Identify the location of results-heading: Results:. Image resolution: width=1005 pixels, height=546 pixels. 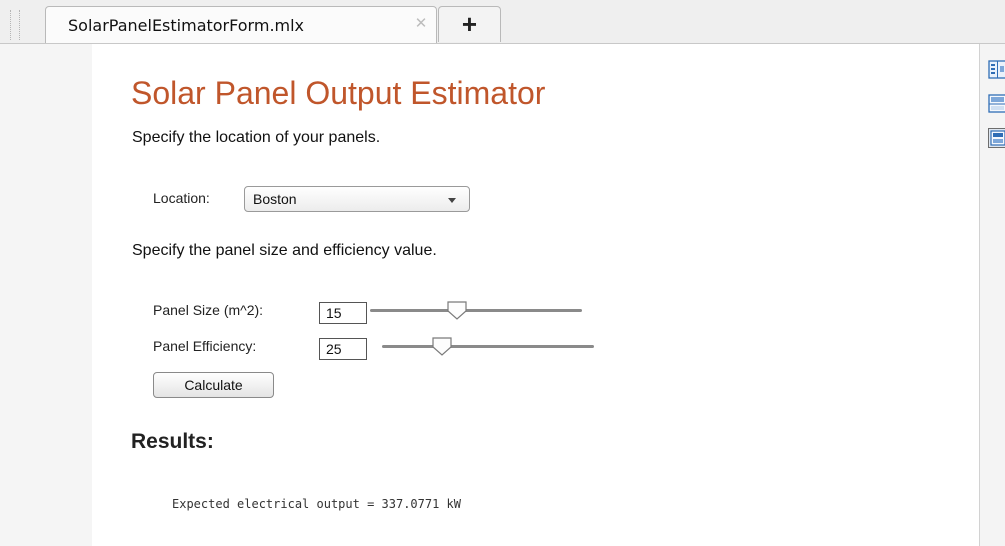
(172, 441).